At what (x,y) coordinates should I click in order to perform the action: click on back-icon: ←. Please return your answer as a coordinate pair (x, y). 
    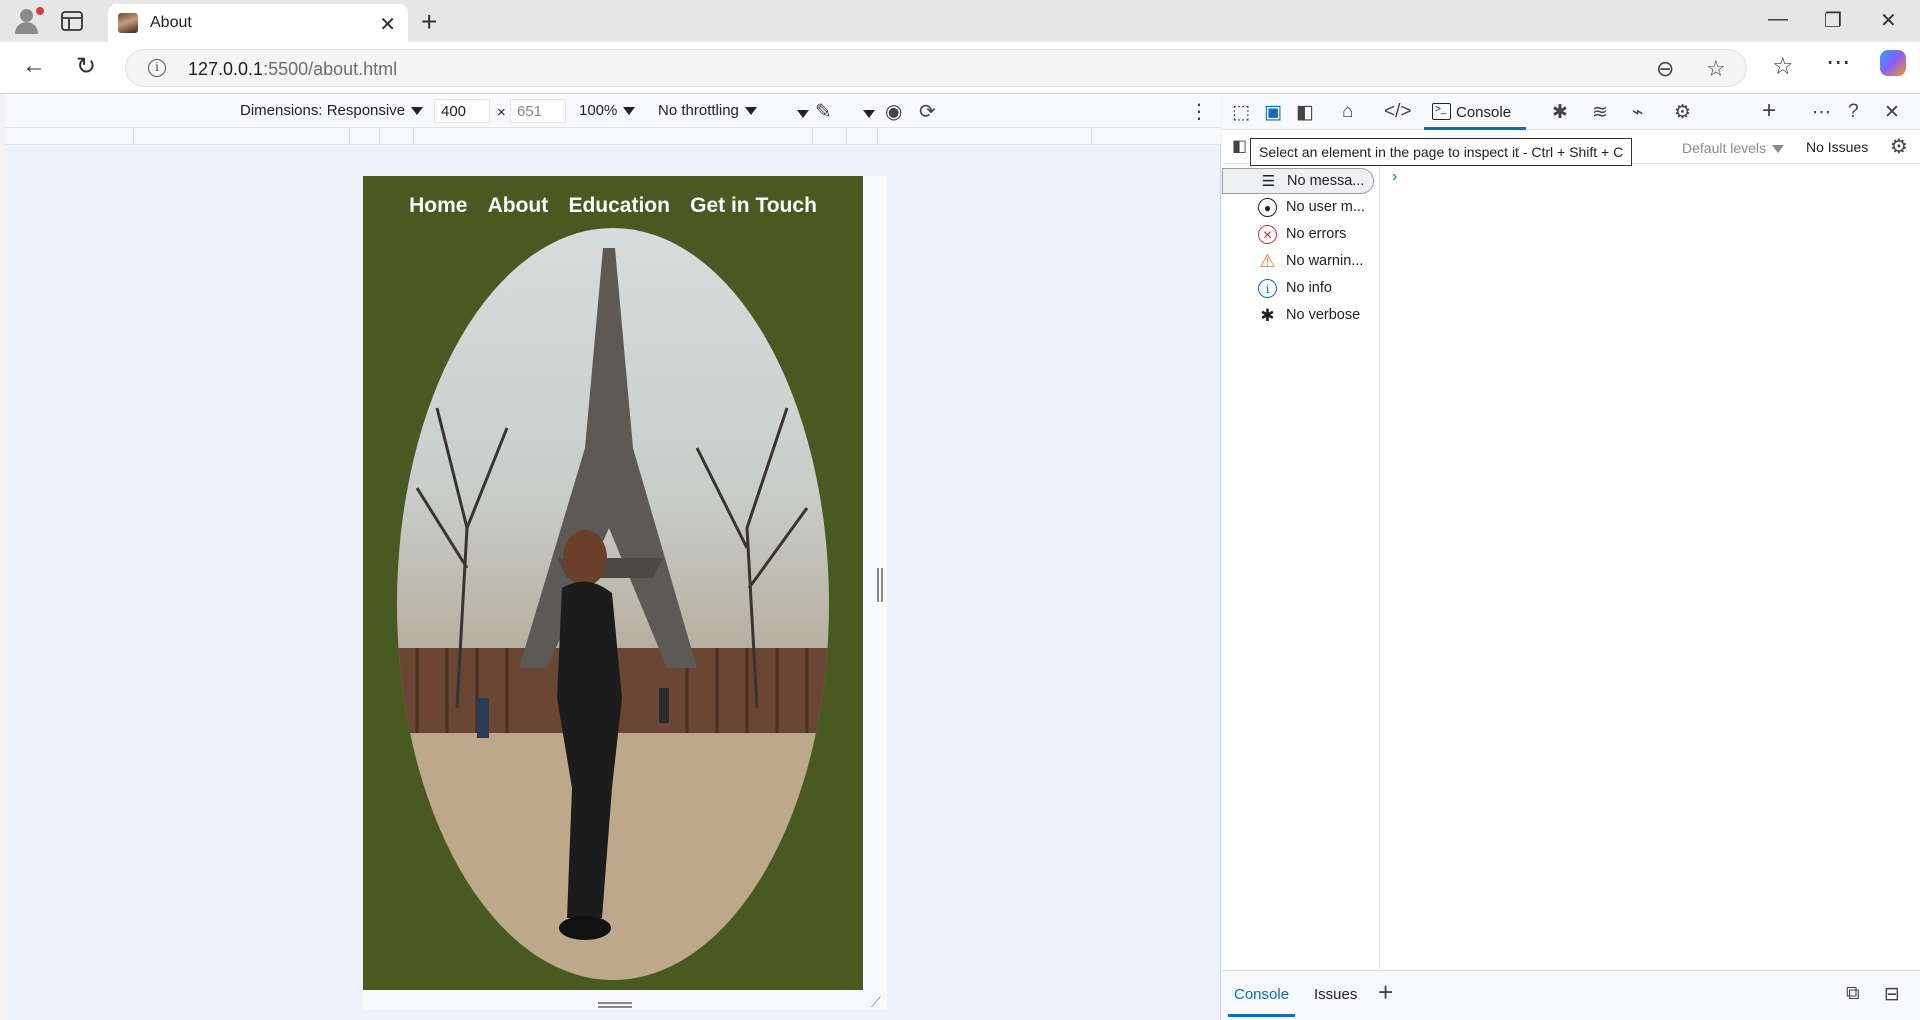
    Looking at the image, I should click on (34, 66).